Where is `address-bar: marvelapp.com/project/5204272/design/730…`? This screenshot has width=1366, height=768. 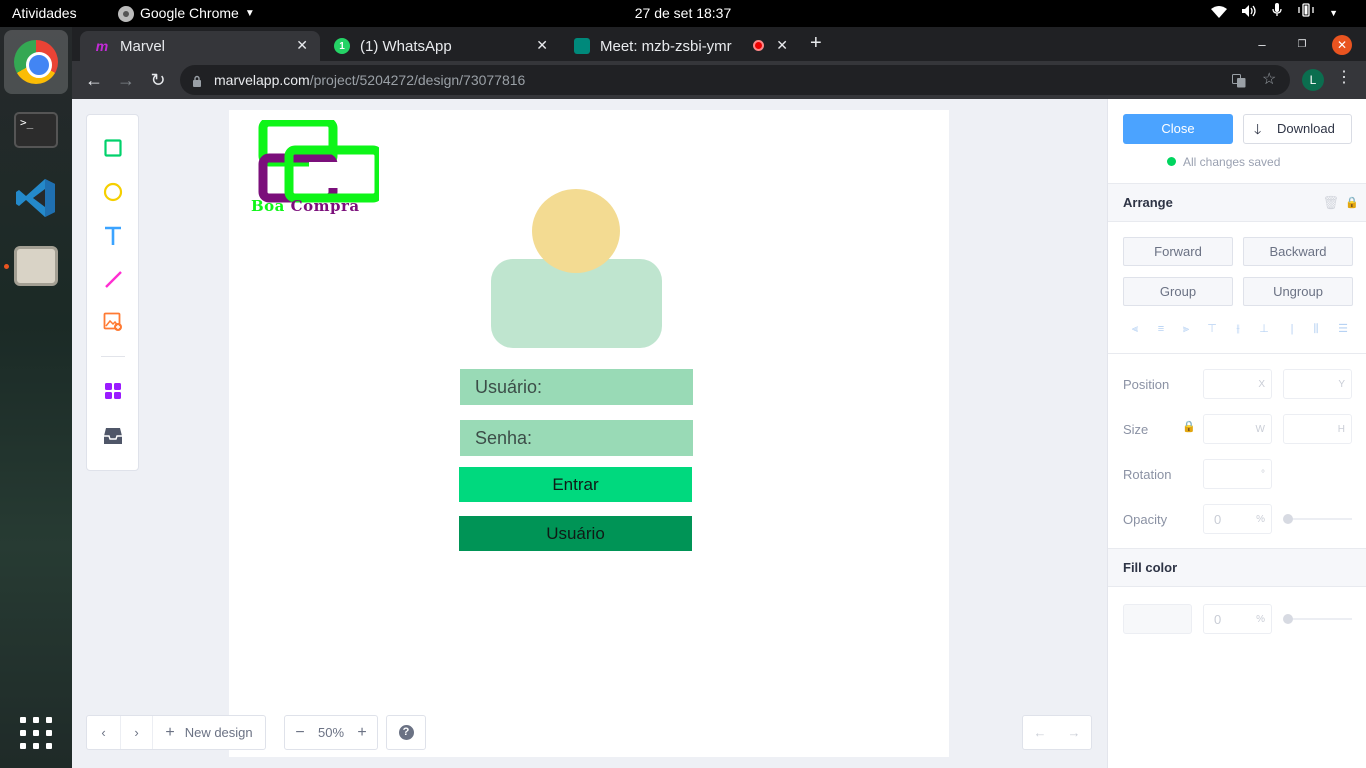 address-bar: marvelapp.com/project/5204272/design/730… is located at coordinates (735, 80).